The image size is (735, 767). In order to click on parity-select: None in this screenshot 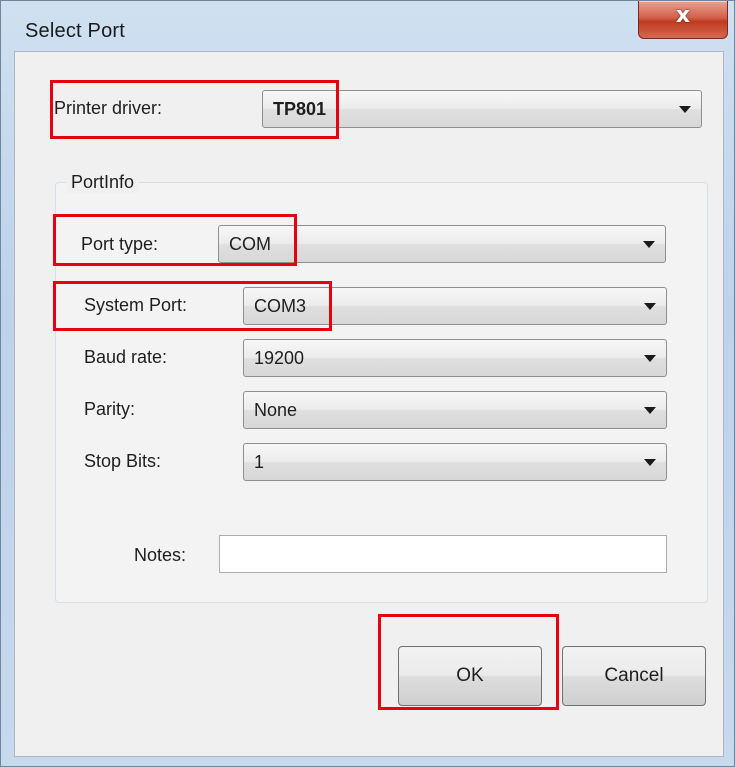, I will do `click(455, 410)`.